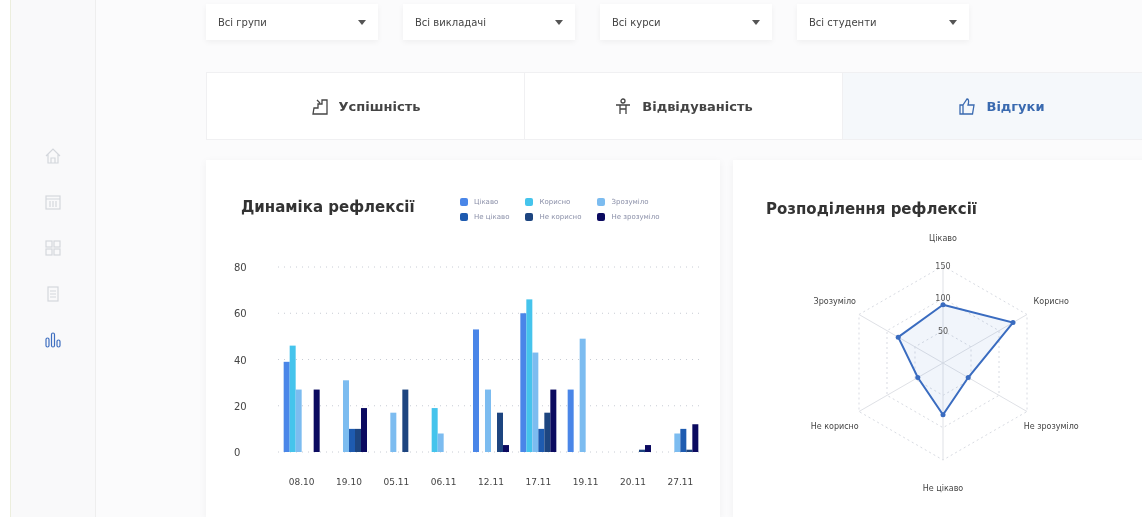 The width and height of the screenshot is (1142, 517). What do you see at coordinates (883, 22) in the screenshot?
I see `filter-dropdown: Всі студенти` at bounding box center [883, 22].